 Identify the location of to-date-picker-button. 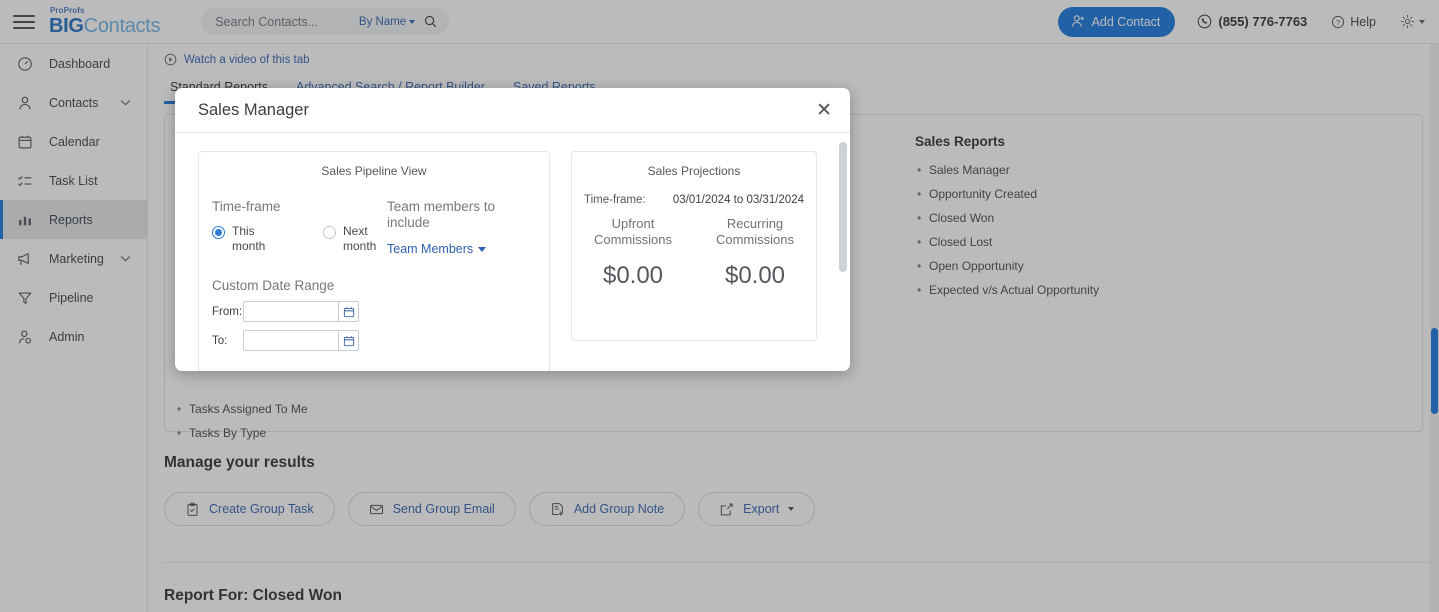
(348, 340).